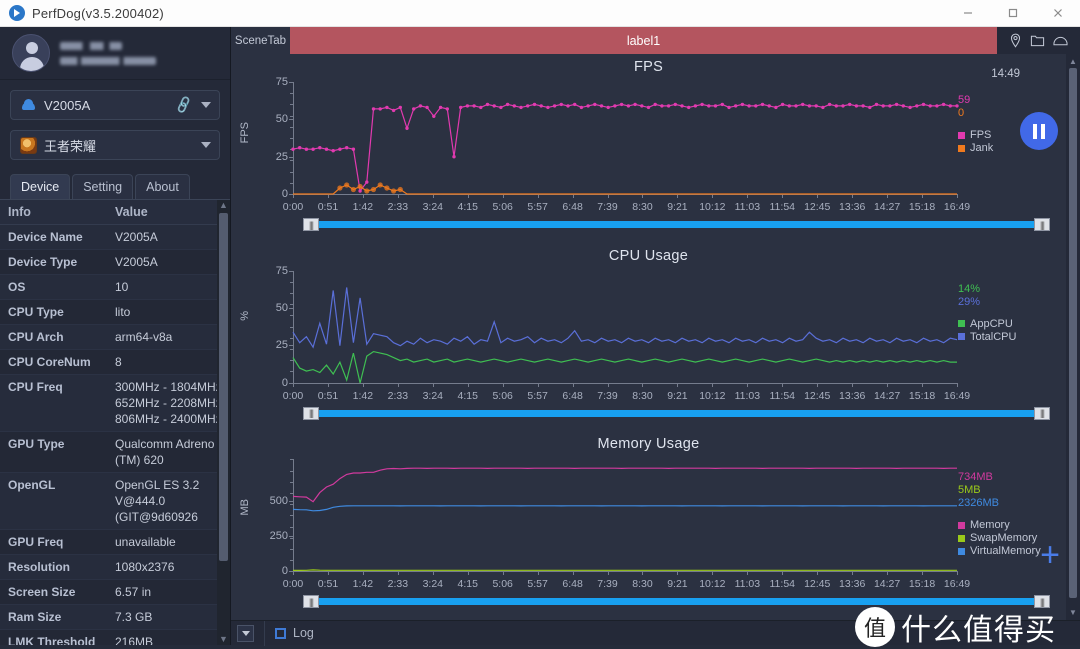 The width and height of the screenshot is (1080, 649). Describe the element at coordinates (1060, 40) in the screenshot. I see `cloud-icon` at that location.